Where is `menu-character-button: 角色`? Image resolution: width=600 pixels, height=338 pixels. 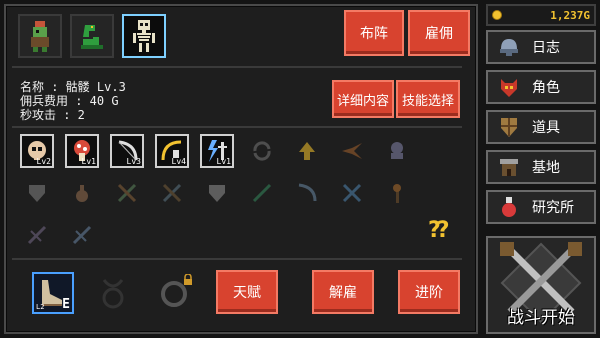 menu-character-button: 角色 is located at coordinates (541, 87).